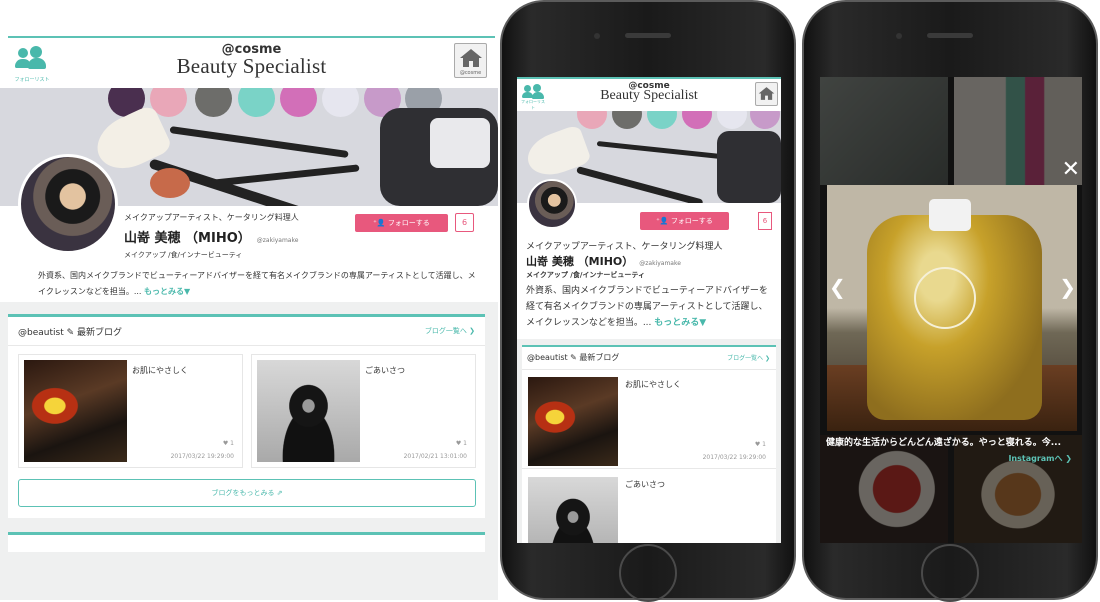  I want to click on blog-card: お肌にやさしく ♥ 1 2017/03/22 19:29:00, so click(130, 411).